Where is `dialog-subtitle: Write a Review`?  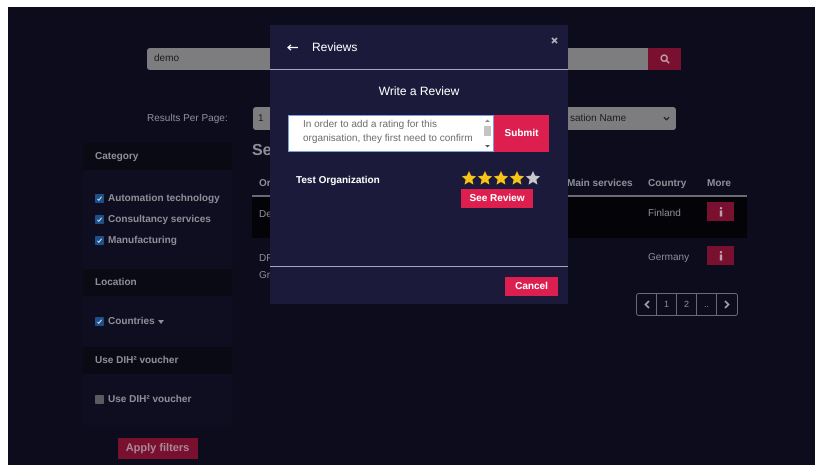
dialog-subtitle: Write a Review is located at coordinates (419, 91).